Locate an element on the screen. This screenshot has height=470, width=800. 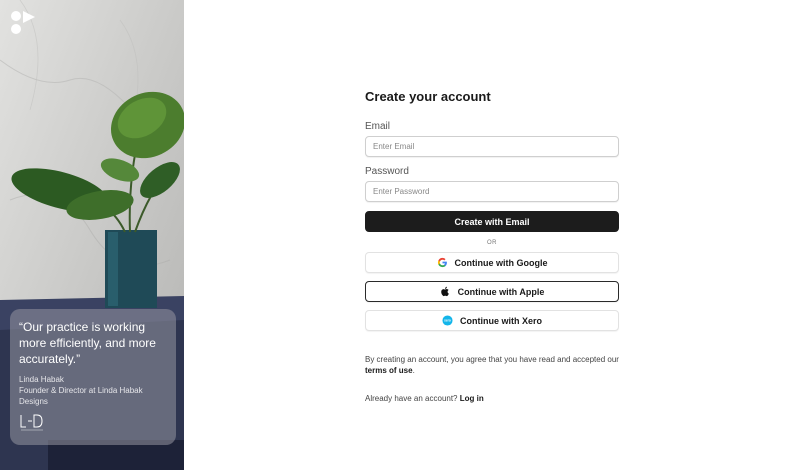
continue-with-apple-button: Continue with Apple is located at coordinates (492, 291).